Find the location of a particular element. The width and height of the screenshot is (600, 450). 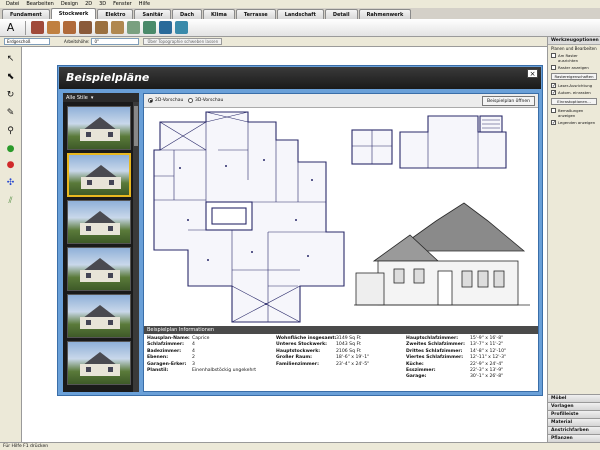

info-row-garage: Garage: 30'-1" x 26'-8" is located at coordinates (456, 377).